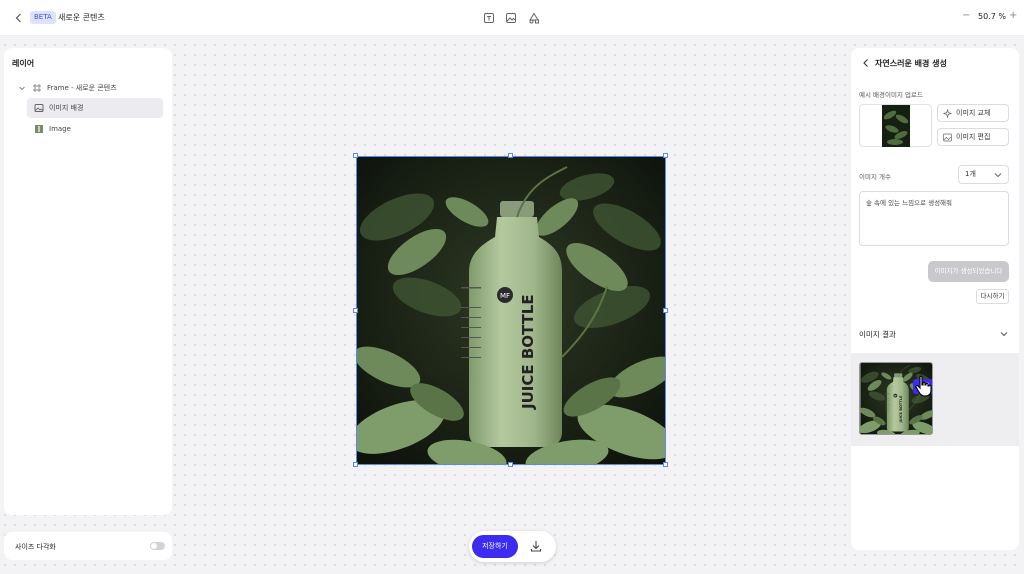 The height and width of the screenshot is (574, 1024). I want to click on image-edit-icon, so click(947, 137).